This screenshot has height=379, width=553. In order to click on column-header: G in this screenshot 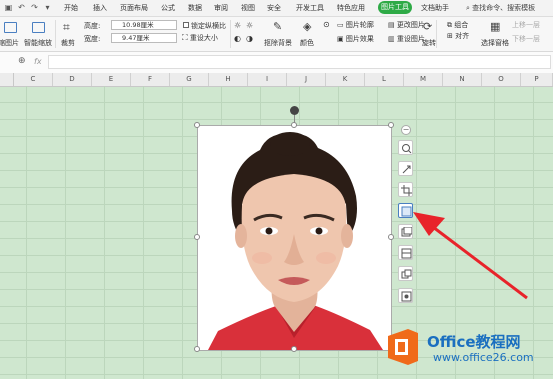, I will do `click(189, 79)`.